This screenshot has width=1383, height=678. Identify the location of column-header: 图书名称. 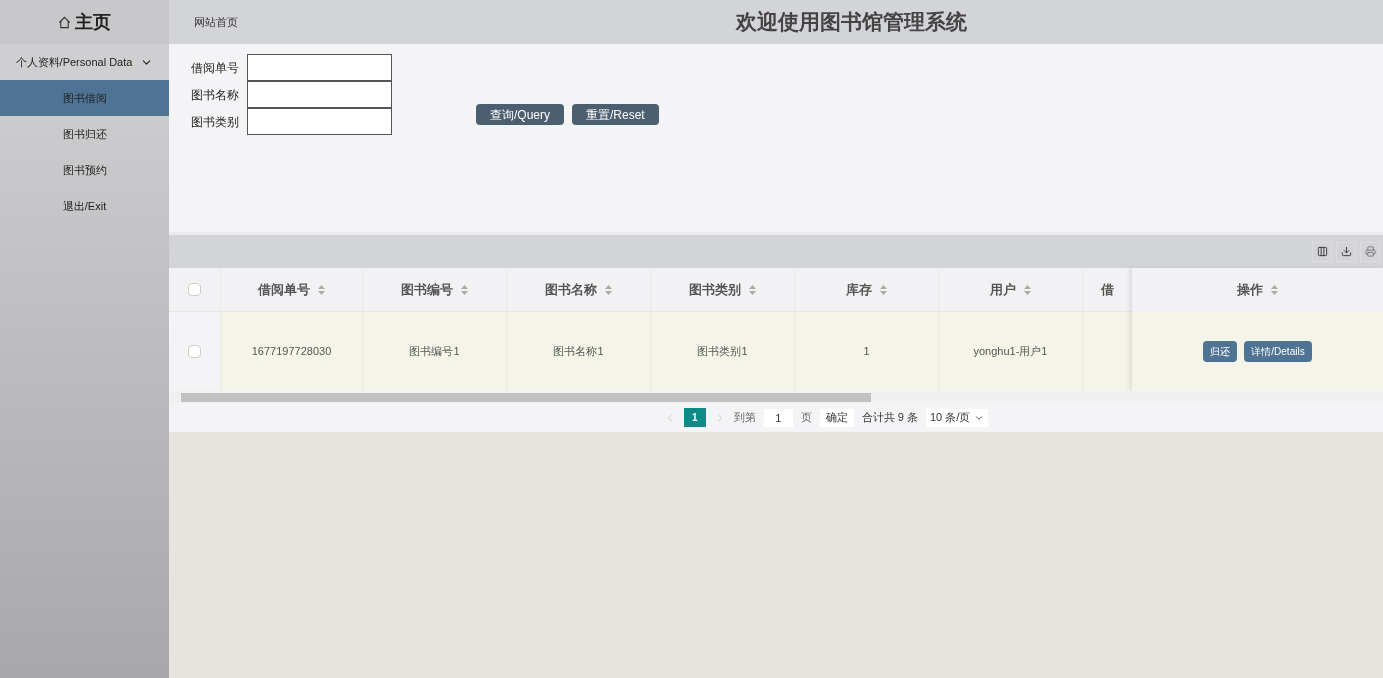
(578, 289).